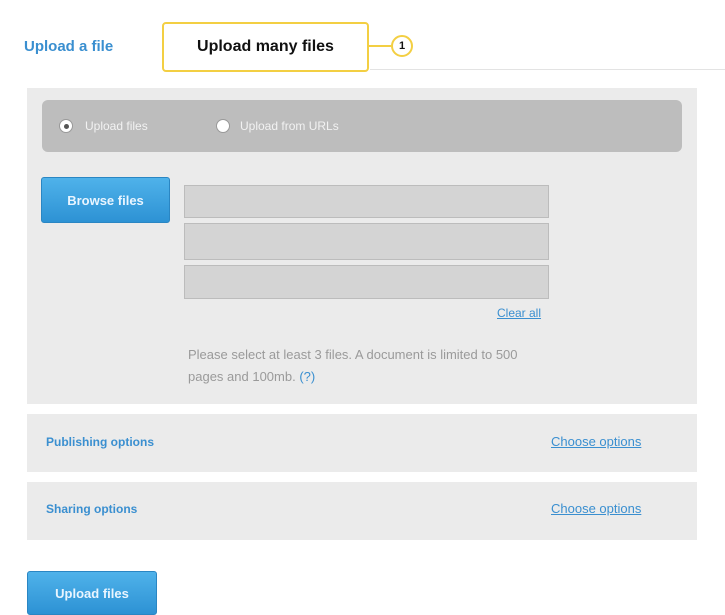  Describe the element at coordinates (596, 441) in the screenshot. I see `publishing-choose-options-link: Choose options` at that location.